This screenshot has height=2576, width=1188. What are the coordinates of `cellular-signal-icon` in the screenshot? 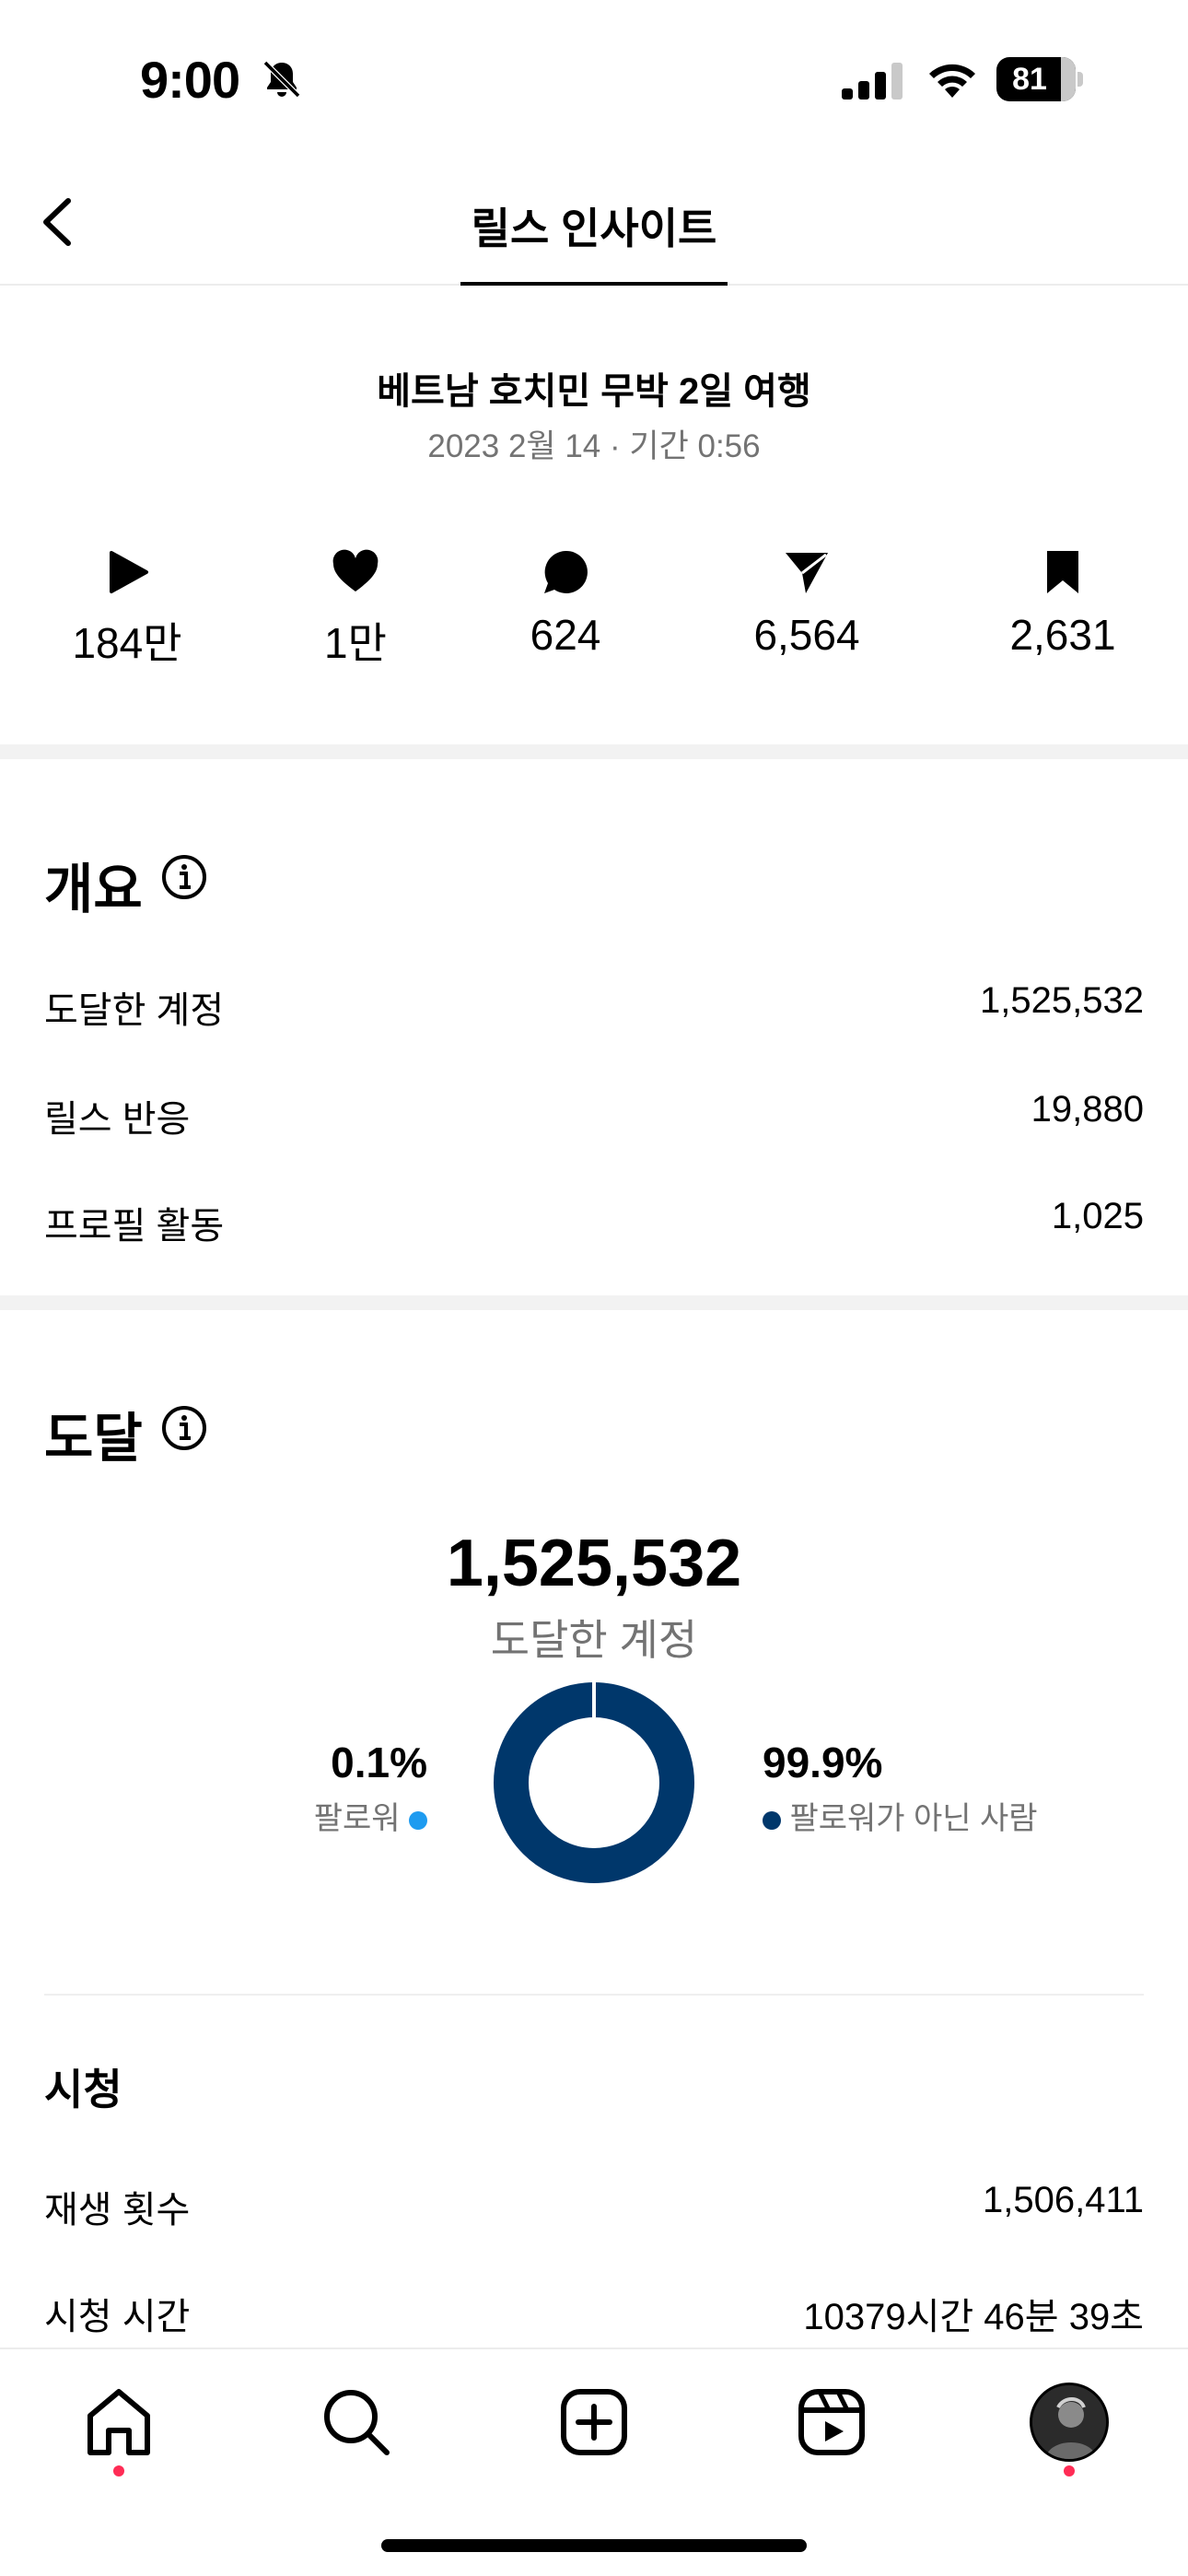 It's located at (872, 81).